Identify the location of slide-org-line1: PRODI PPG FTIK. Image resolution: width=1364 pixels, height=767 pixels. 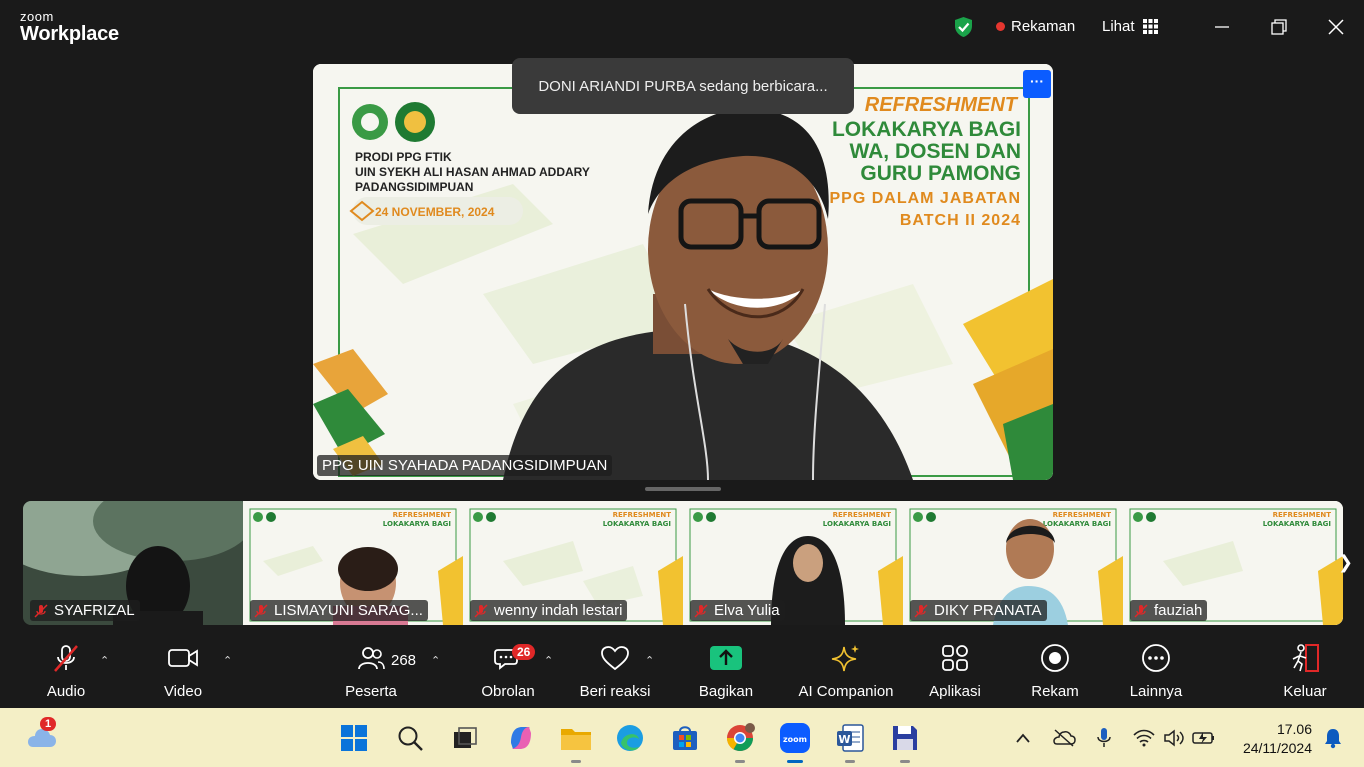
(403, 157).